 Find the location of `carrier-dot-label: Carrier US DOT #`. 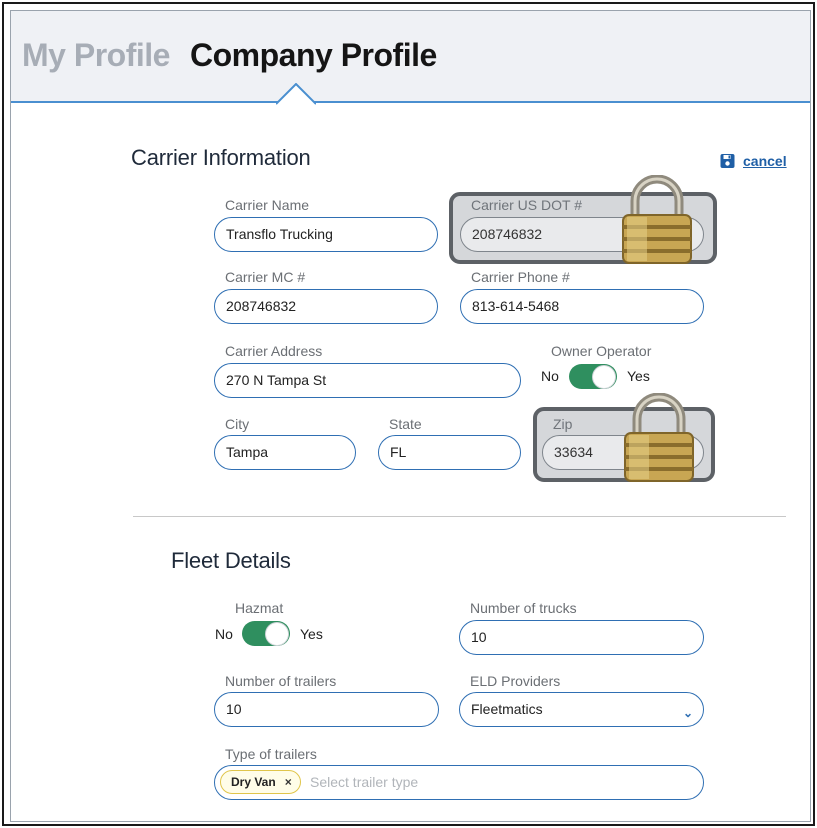

carrier-dot-label: Carrier US DOT # is located at coordinates (526, 205).